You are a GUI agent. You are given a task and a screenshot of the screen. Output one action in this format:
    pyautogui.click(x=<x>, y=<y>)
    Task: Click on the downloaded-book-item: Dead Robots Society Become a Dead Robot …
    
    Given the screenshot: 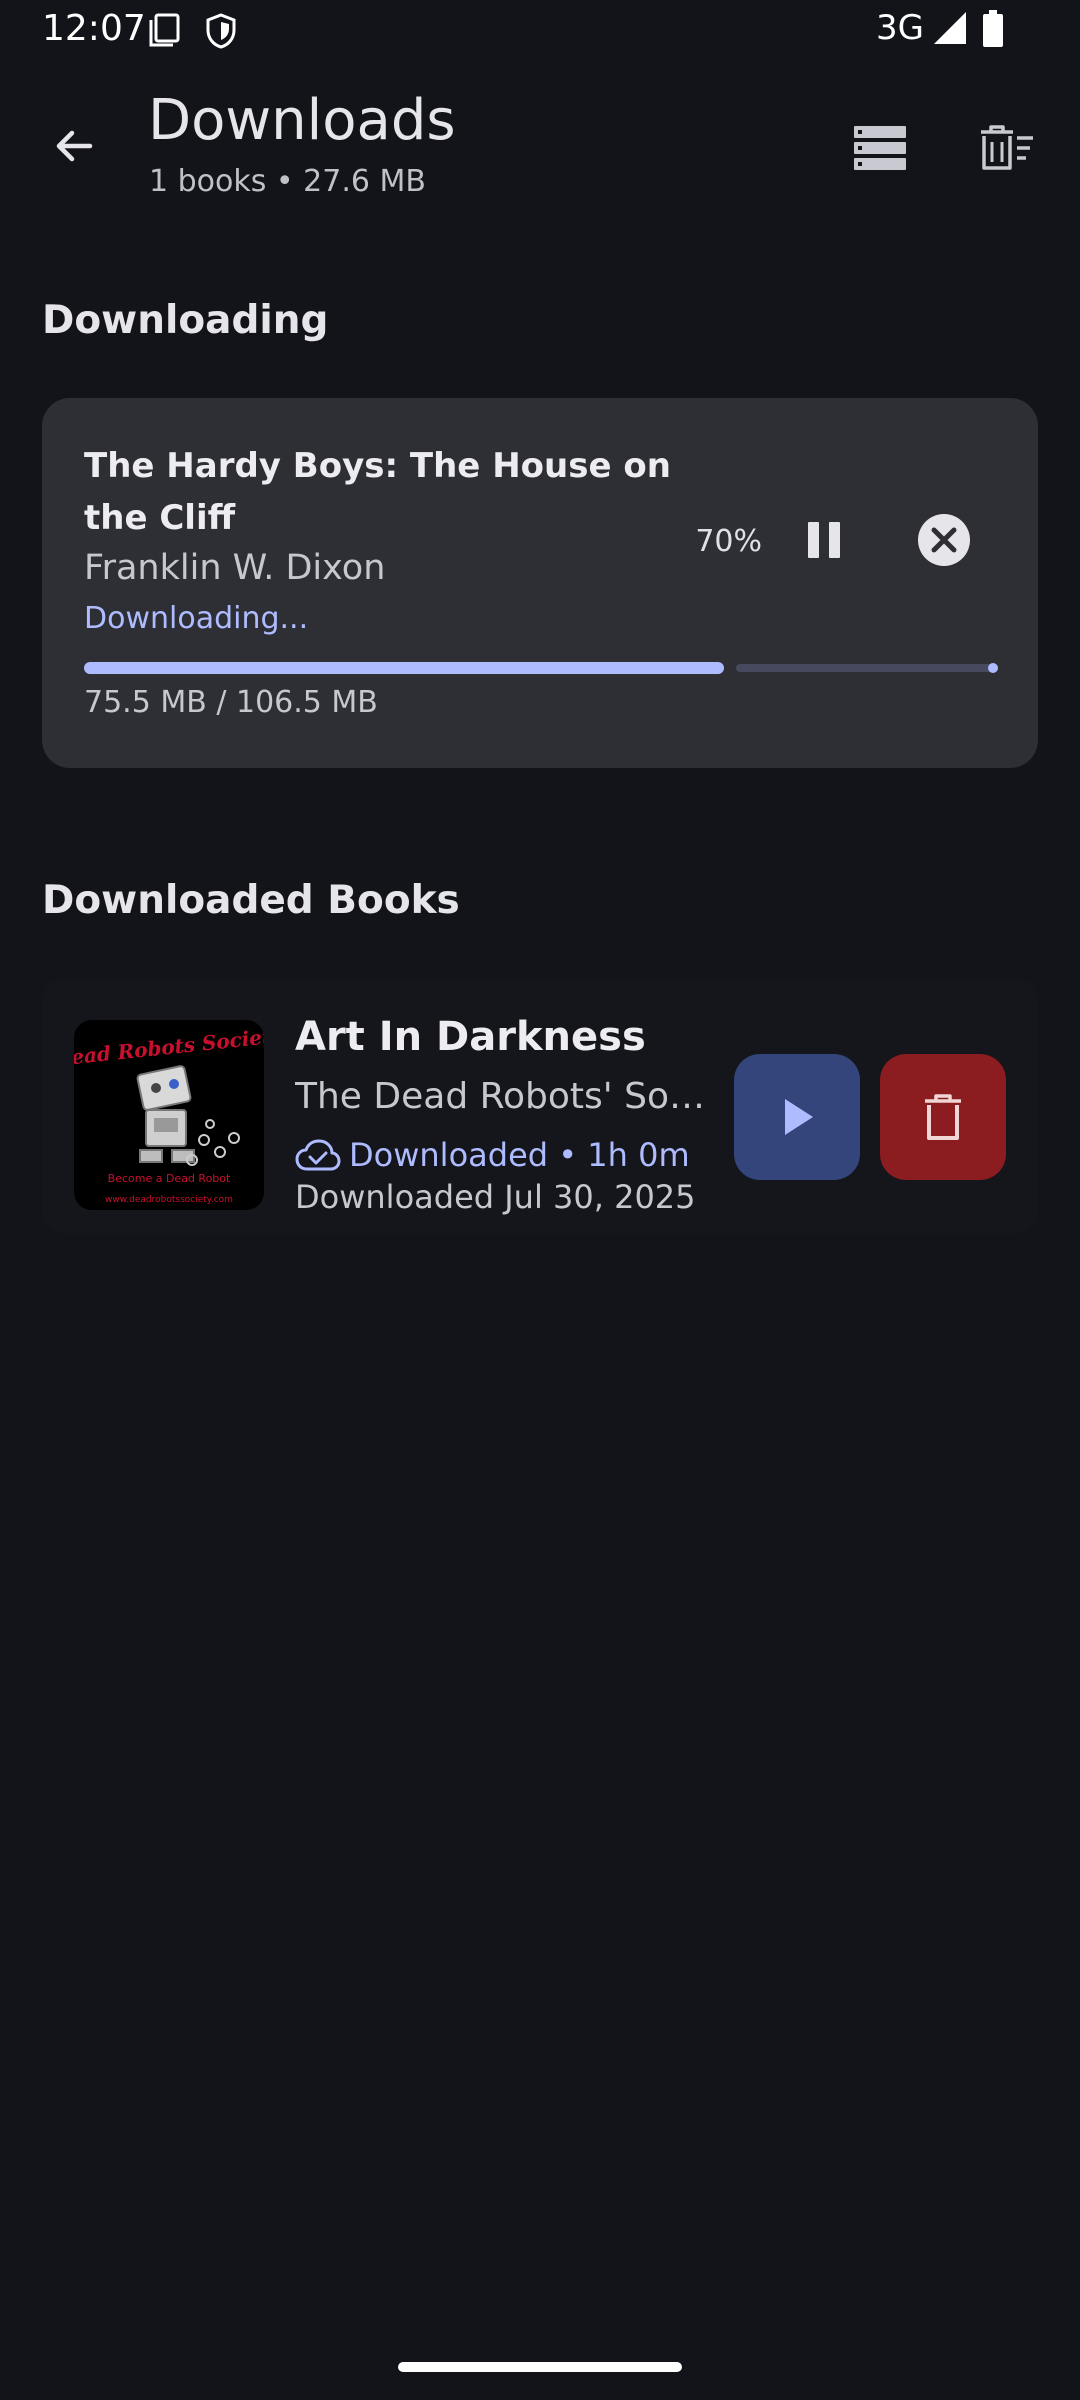 What is the action you would take?
    pyautogui.click(x=540, y=1106)
    